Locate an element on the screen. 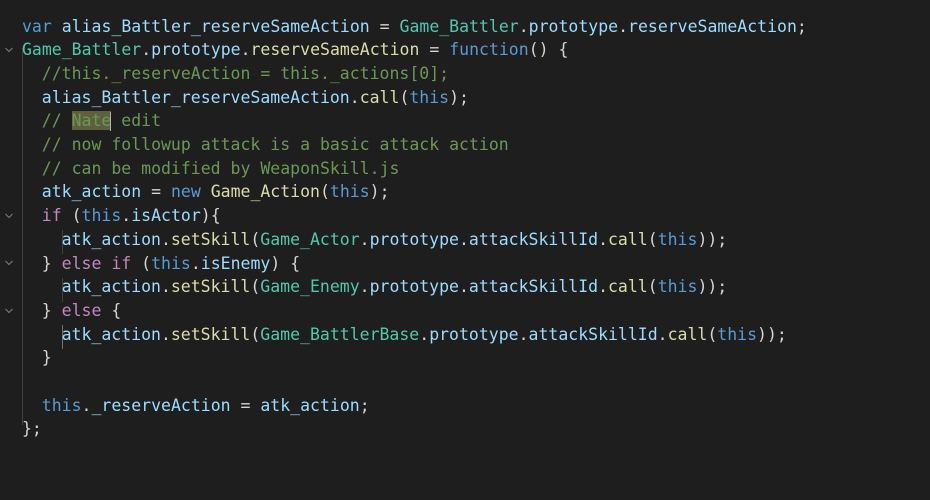 This screenshot has width=930, height=500. code-token: else is located at coordinates (81, 310).